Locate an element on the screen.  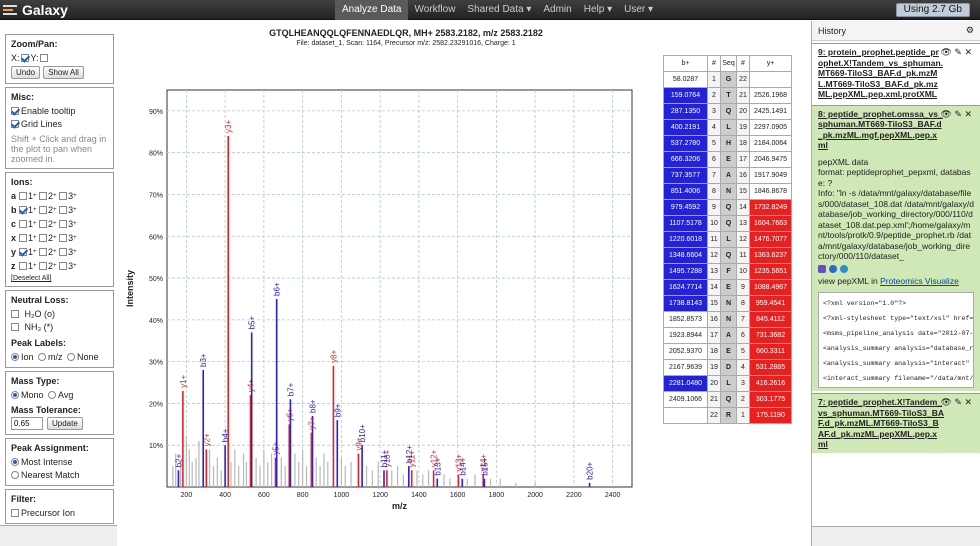
info-icon is located at coordinates (833, 268).